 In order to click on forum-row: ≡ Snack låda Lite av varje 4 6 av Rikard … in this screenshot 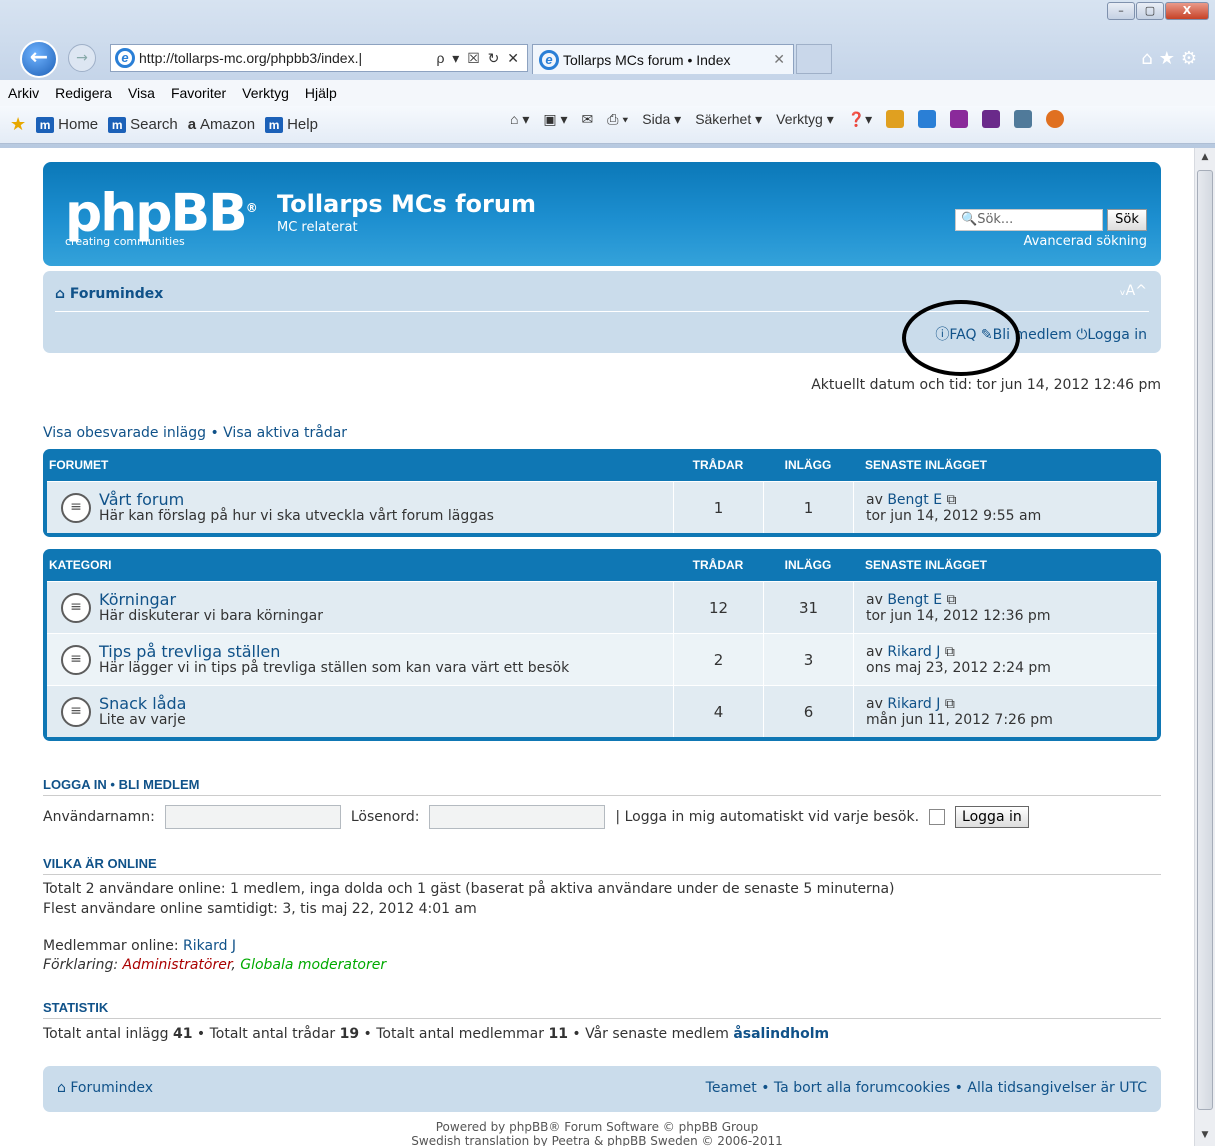, I will do `click(602, 711)`.